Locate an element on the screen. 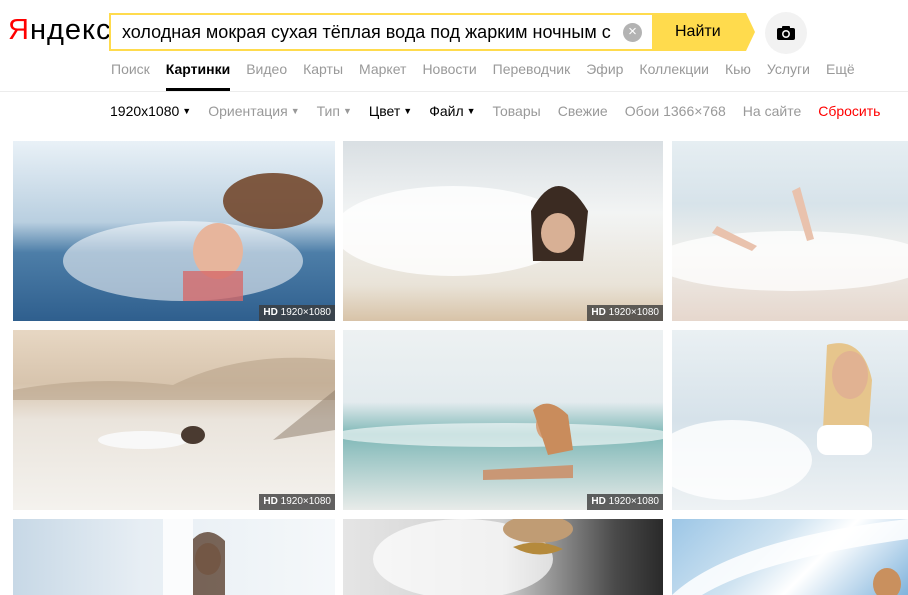  tab-images: Картинки is located at coordinates (198, 76).